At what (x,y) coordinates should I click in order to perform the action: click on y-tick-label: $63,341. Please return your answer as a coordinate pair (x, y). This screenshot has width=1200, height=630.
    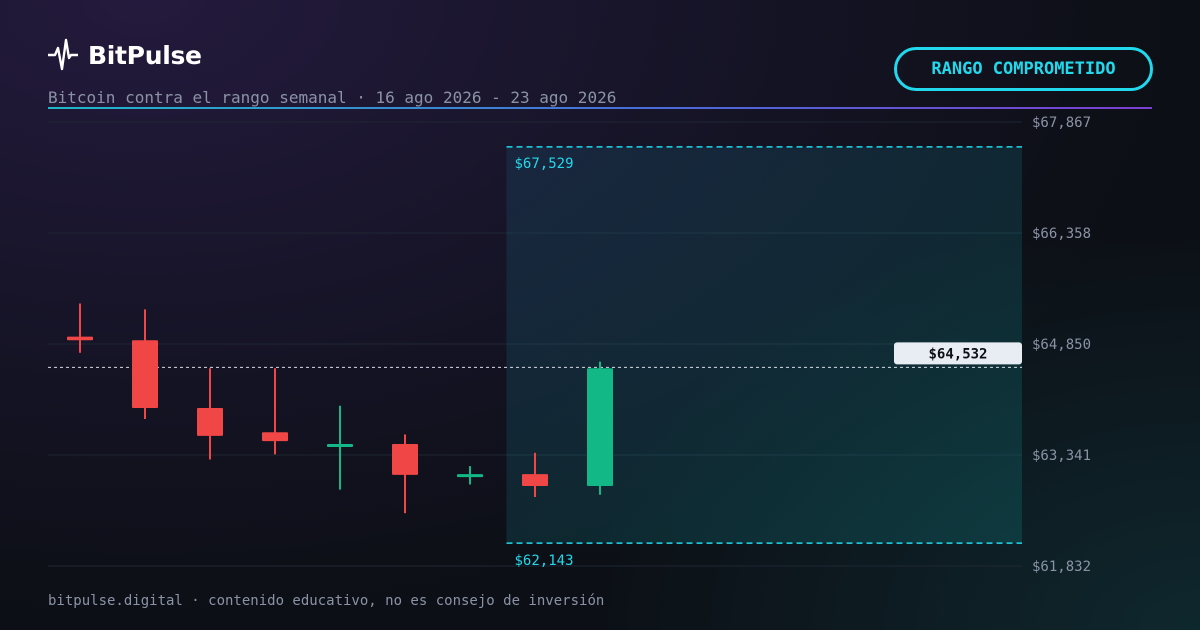
    Looking at the image, I should click on (1061, 456).